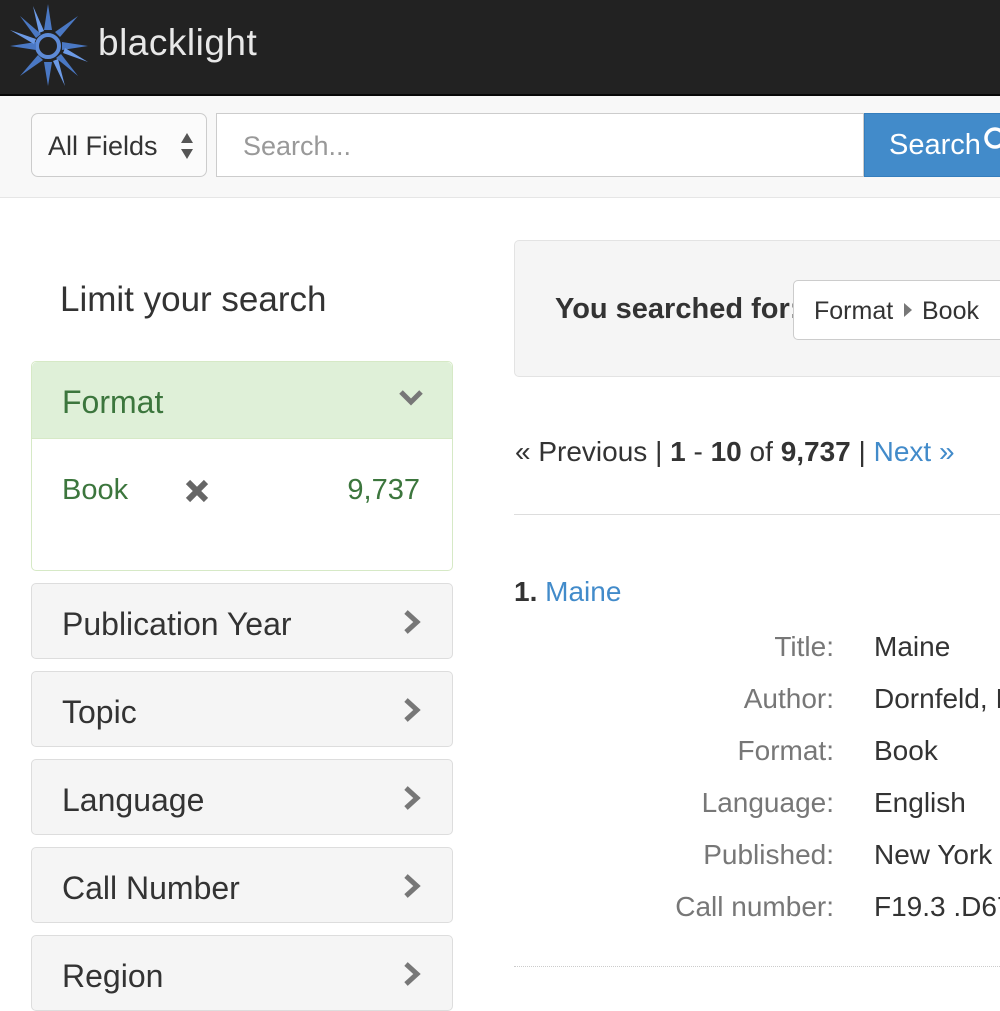 The height and width of the screenshot is (1011, 1000). Describe the element at coordinates (678, 451) in the screenshot. I see `page-start: 1` at that location.